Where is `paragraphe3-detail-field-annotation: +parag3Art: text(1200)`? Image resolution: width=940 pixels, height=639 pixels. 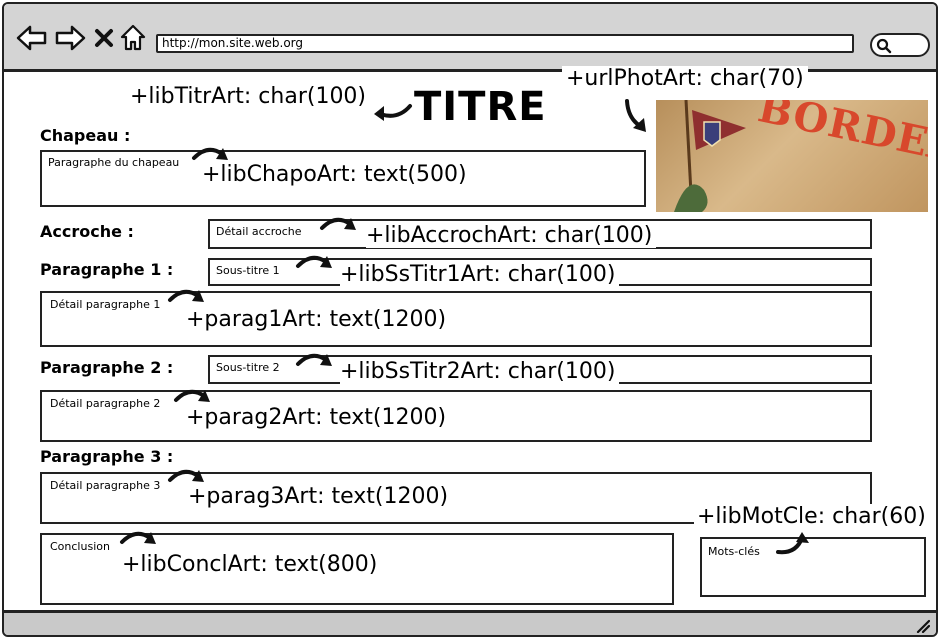 paragraphe3-detail-field-annotation: +parag3Art: text(1200) is located at coordinates (318, 496).